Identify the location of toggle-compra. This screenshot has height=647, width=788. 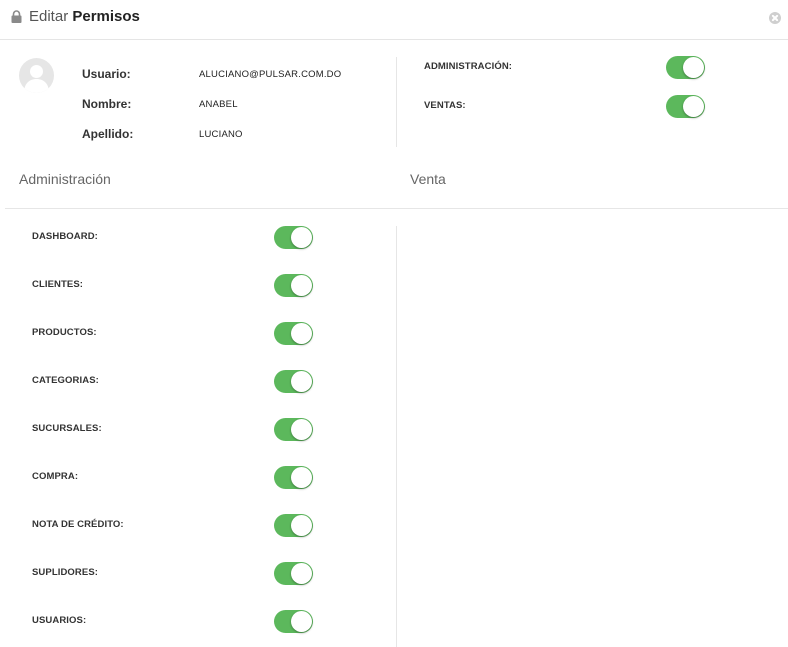
(293, 477).